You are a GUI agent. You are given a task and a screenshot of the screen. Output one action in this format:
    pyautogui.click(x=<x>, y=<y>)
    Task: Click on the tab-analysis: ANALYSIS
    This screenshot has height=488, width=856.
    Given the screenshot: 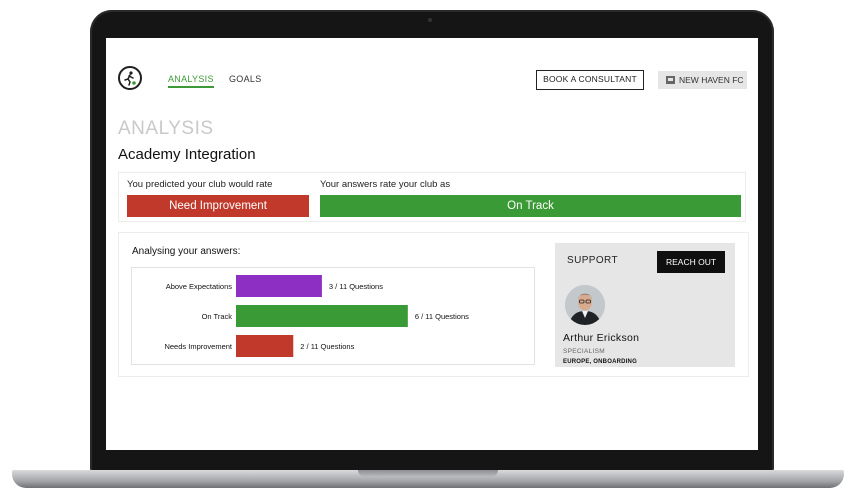 What is the action you would take?
    pyautogui.click(x=191, y=81)
    